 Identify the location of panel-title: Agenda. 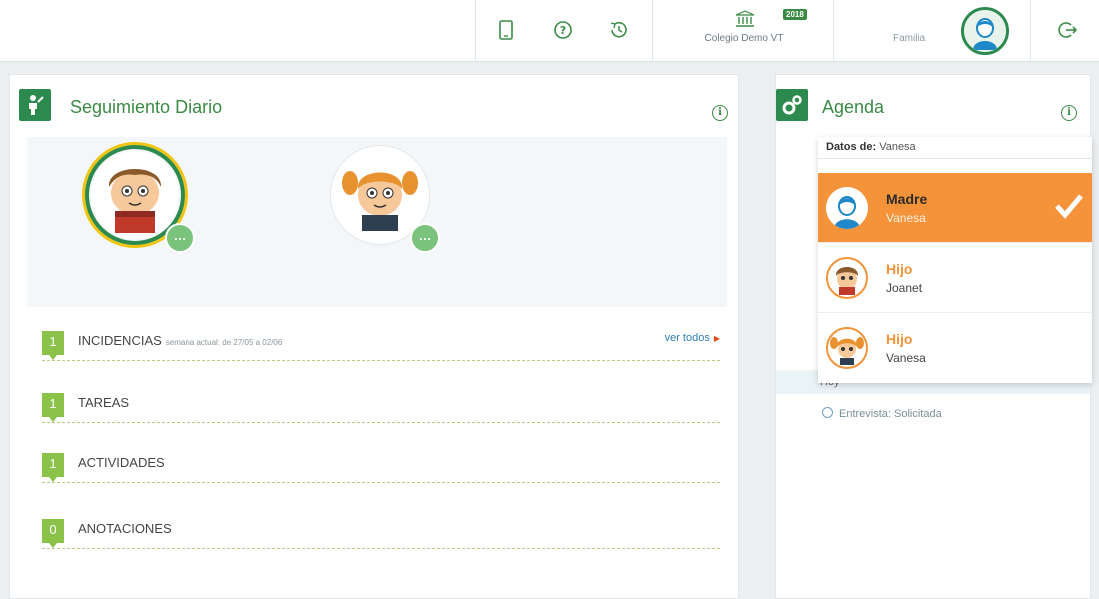
(853, 107).